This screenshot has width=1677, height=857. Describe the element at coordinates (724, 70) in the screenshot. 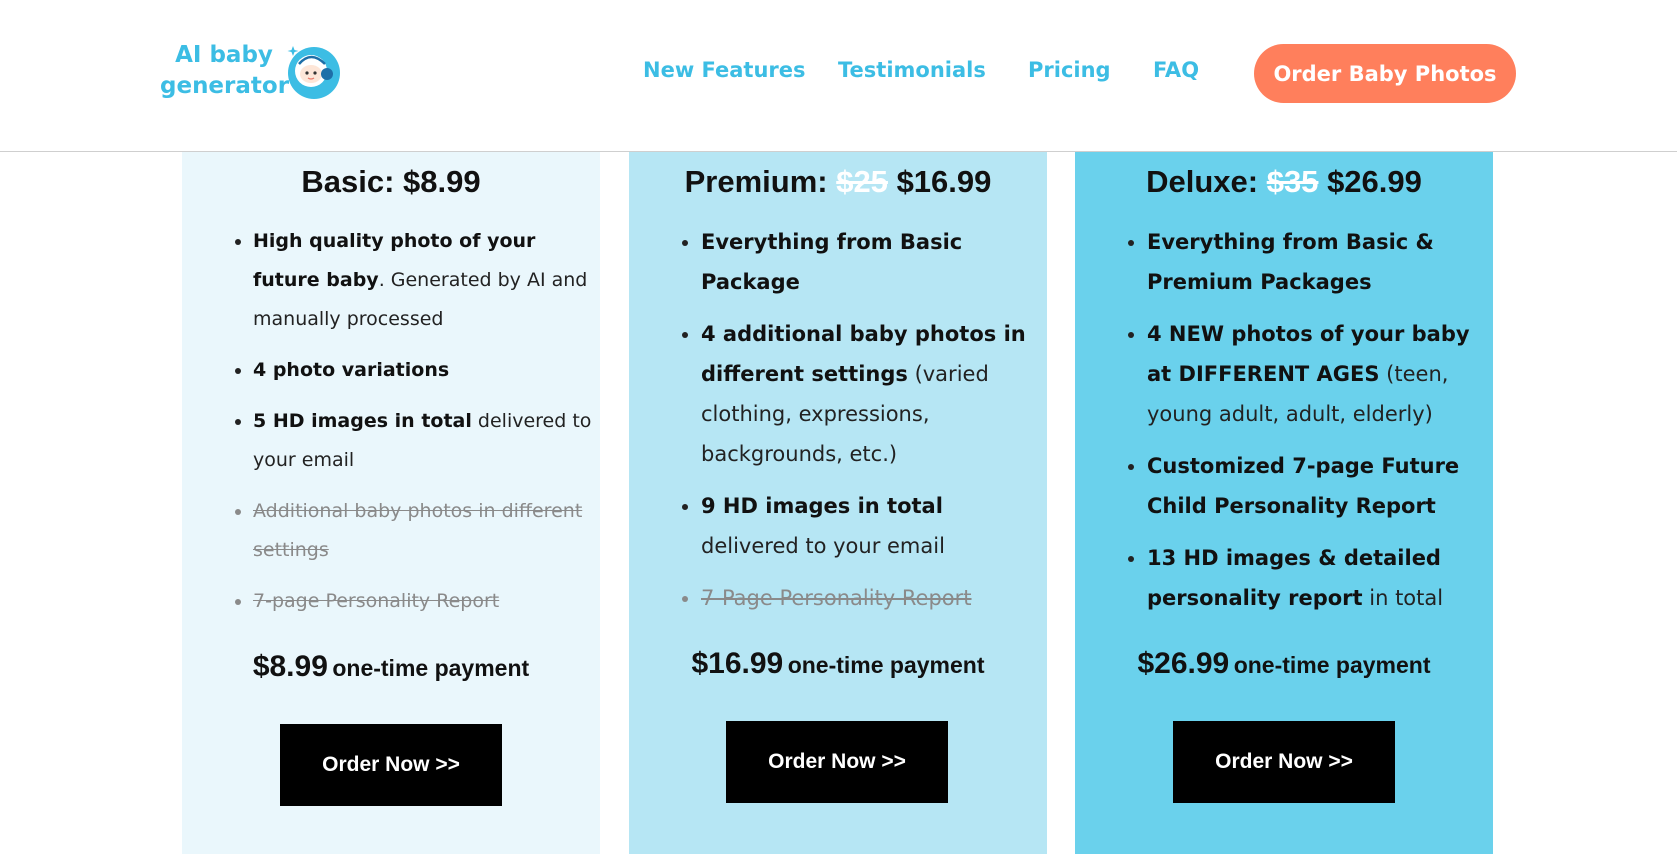

I see `nav-new-features: New Features` at that location.